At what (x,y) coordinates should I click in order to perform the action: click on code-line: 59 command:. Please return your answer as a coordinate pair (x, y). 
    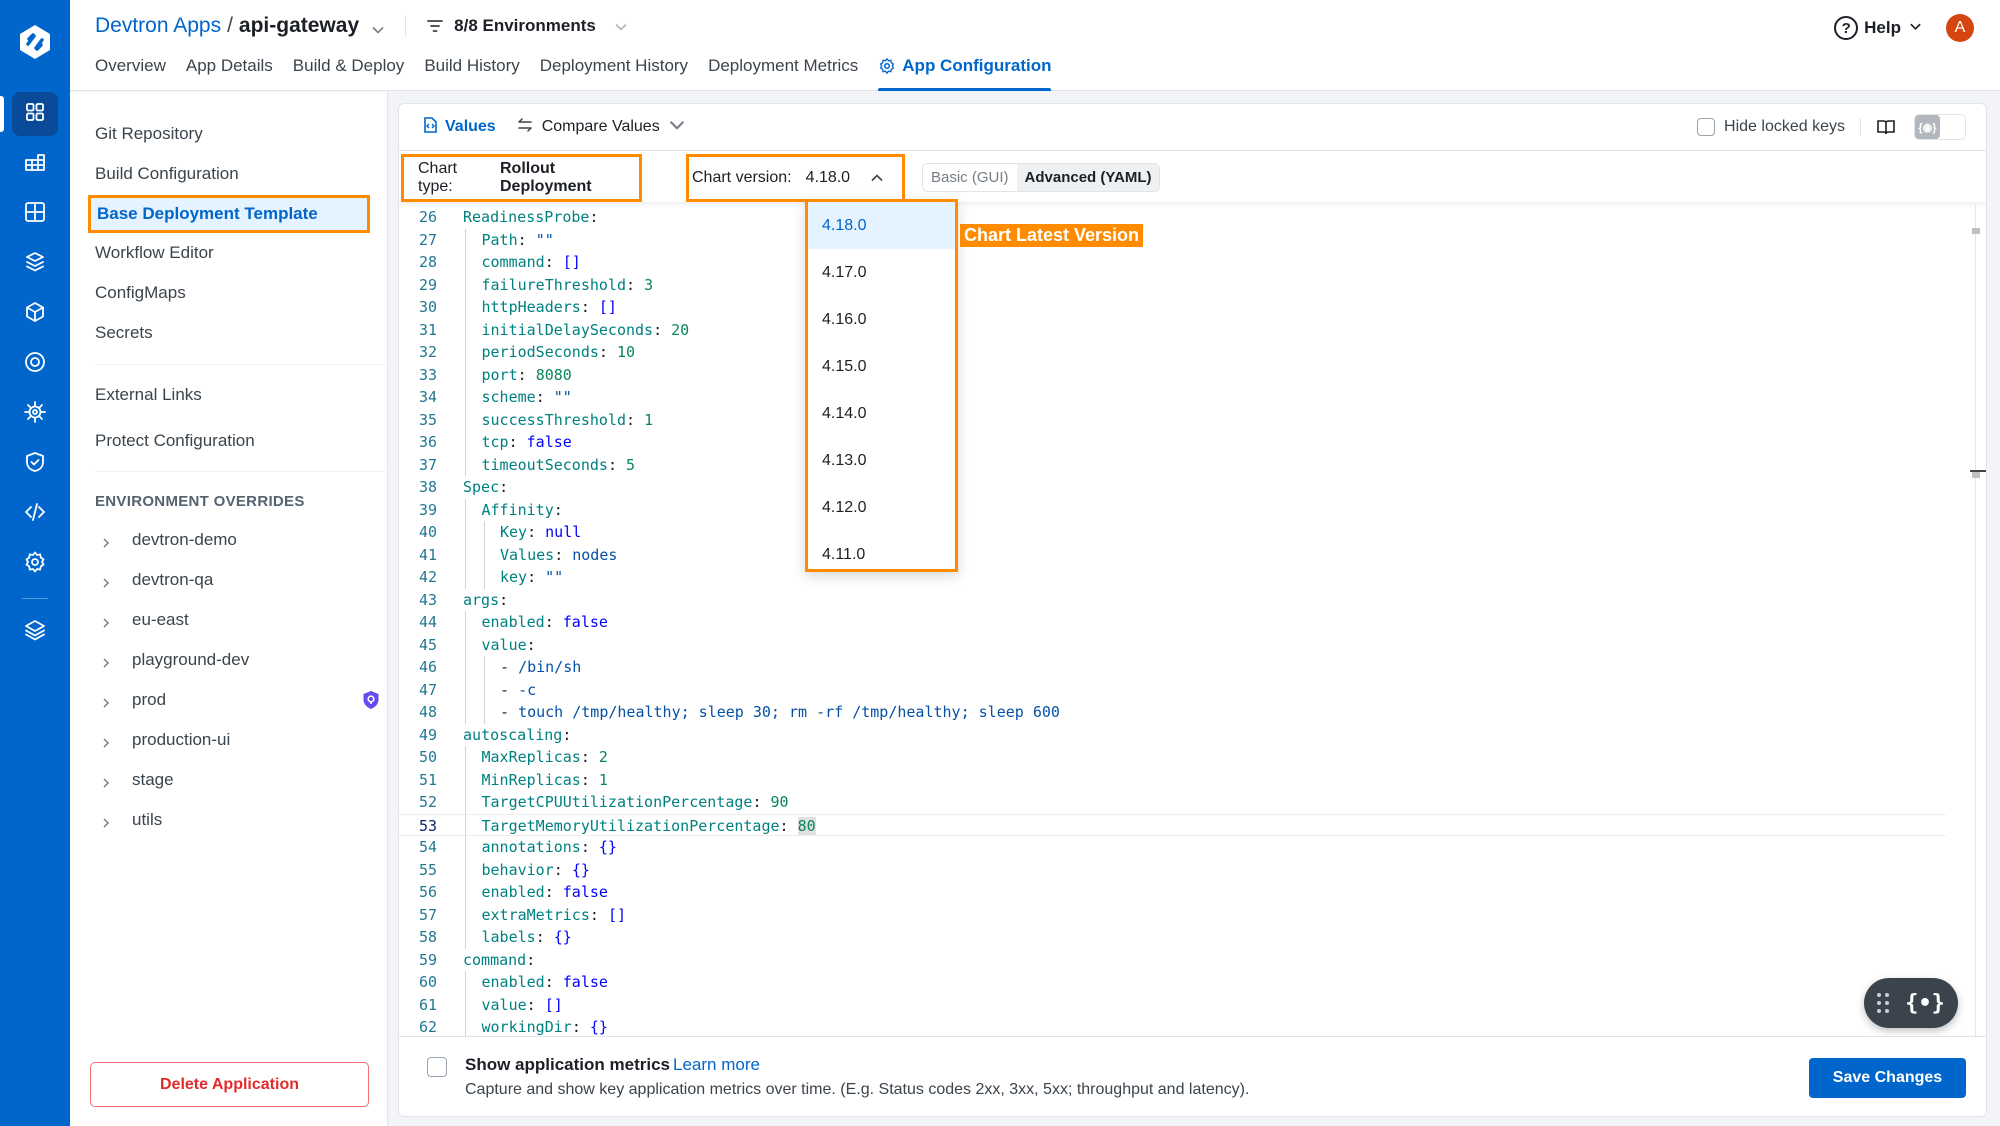
    Looking at the image, I should click on (1172, 960).